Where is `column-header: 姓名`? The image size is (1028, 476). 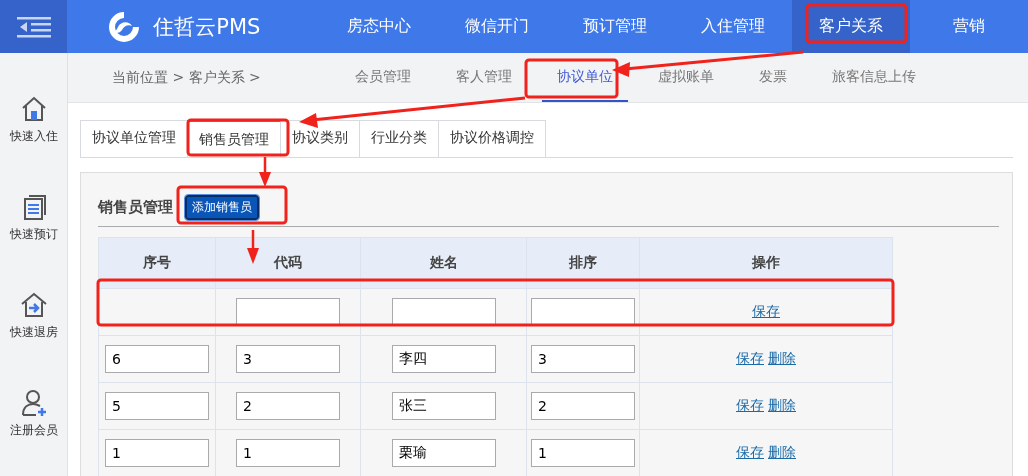 column-header: 姓名 is located at coordinates (444, 263).